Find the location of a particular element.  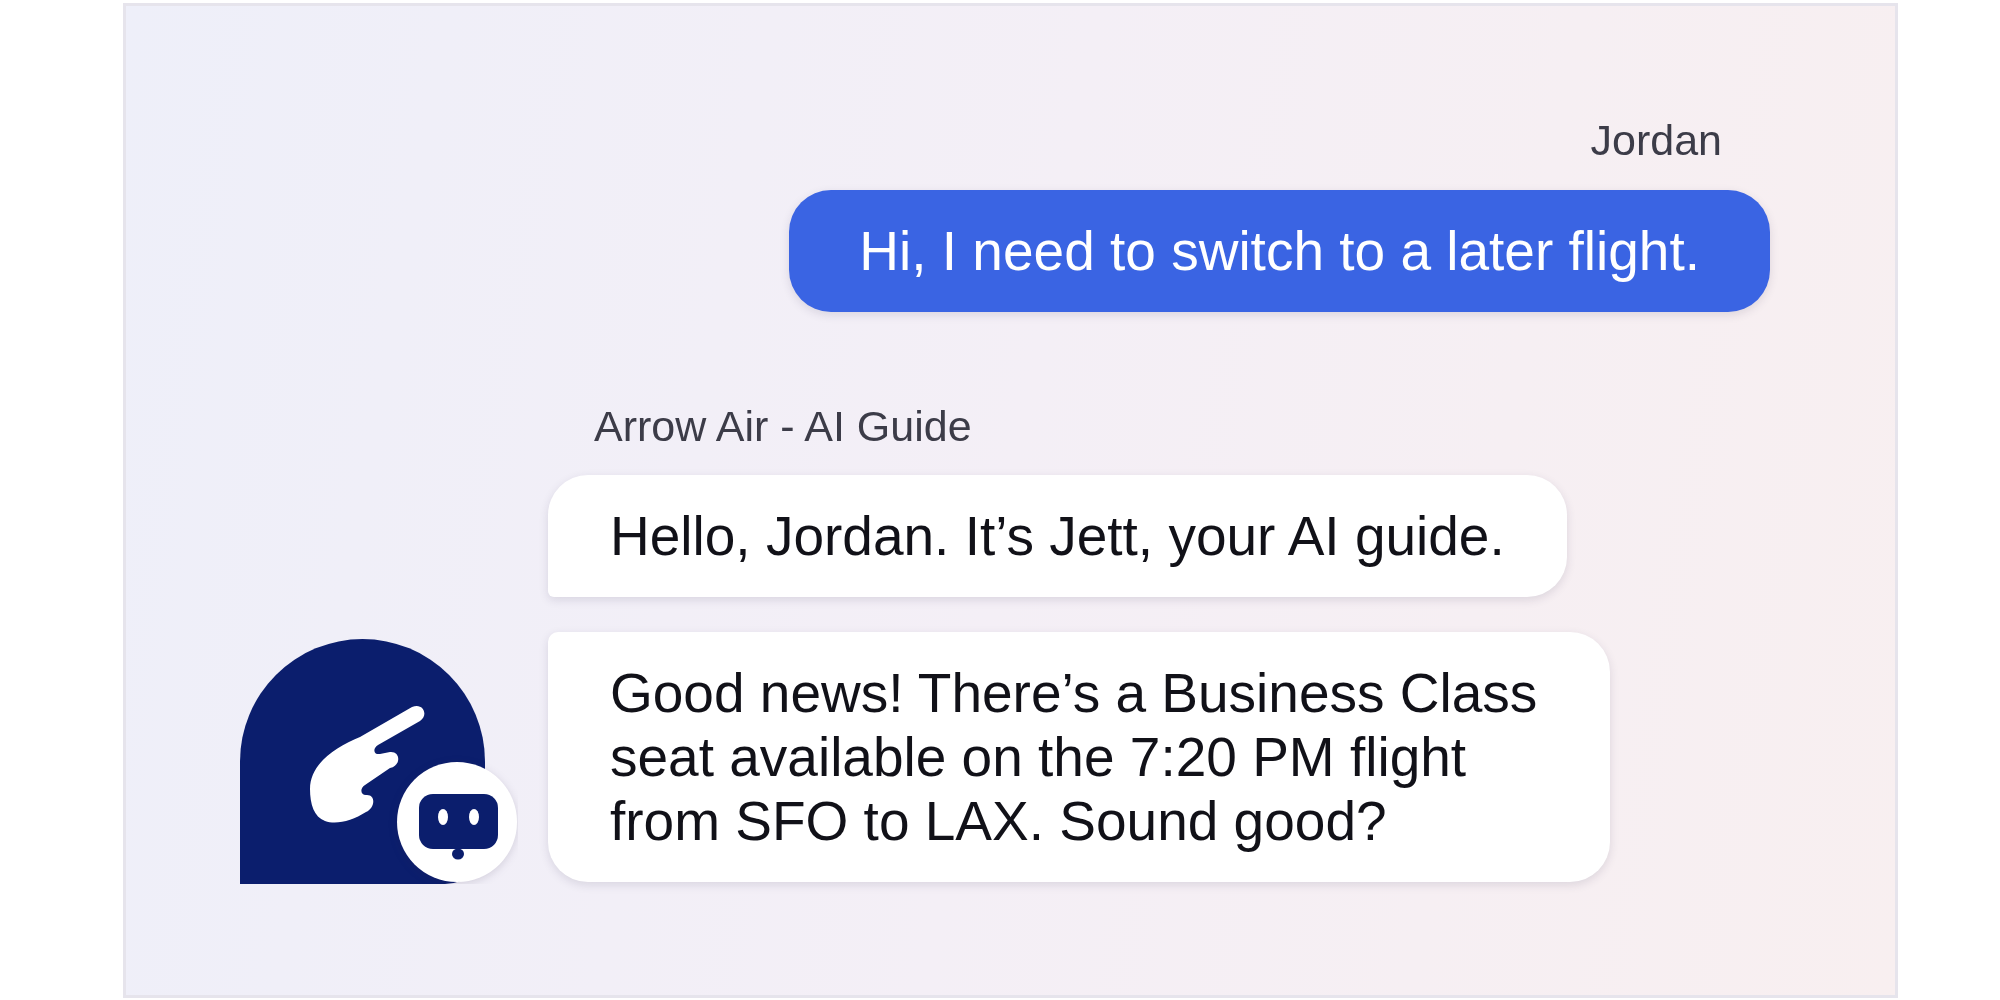

sender-name: Jordan is located at coordinates (1656, 140).